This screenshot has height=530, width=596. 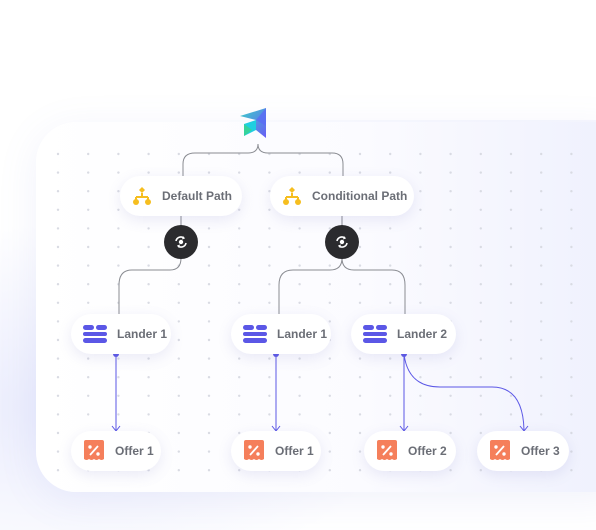 What do you see at coordinates (360, 196) in the screenshot?
I see `path-label: Conditional Path` at bounding box center [360, 196].